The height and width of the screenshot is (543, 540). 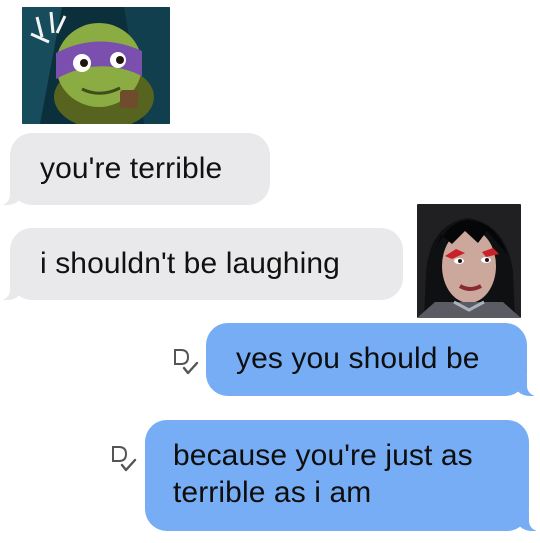 What do you see at coordinates (358, 358) in the screenshot?
I see `message-text: yes you should be` at bounding box center [358, 358].